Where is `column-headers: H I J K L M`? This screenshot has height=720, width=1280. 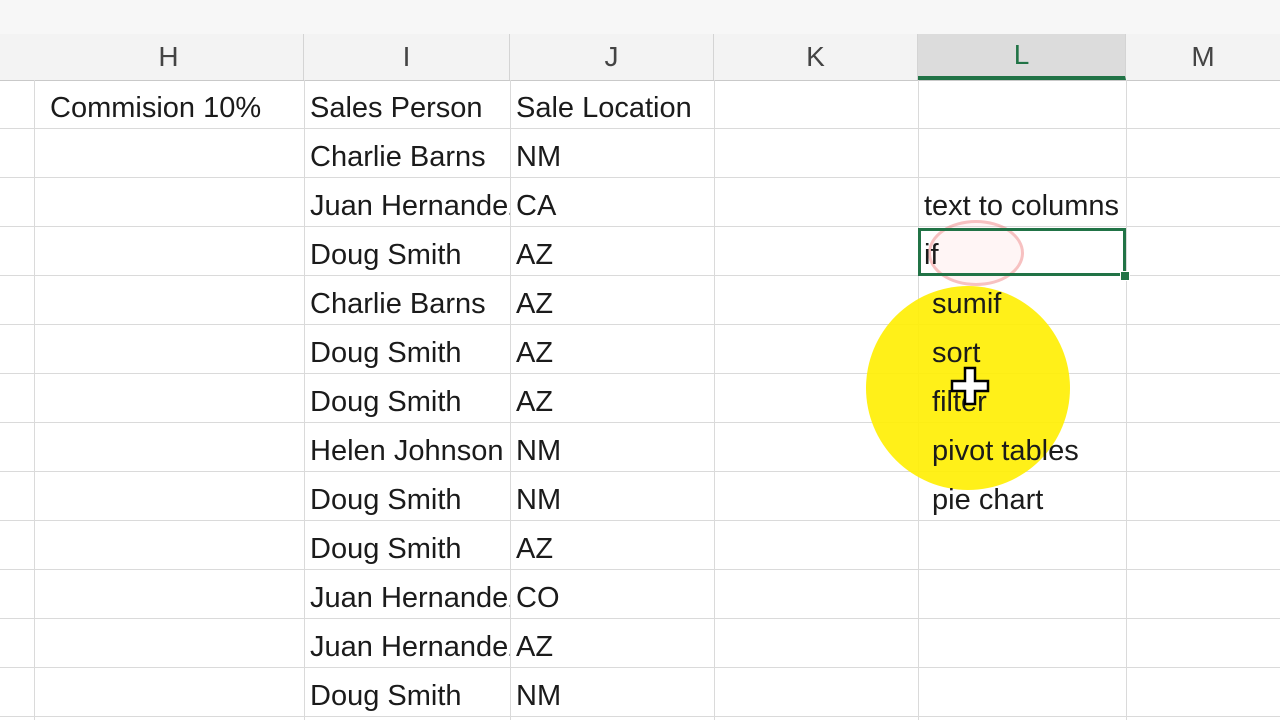 column-headers: H I J K L M is located at coordinates (640, 57).